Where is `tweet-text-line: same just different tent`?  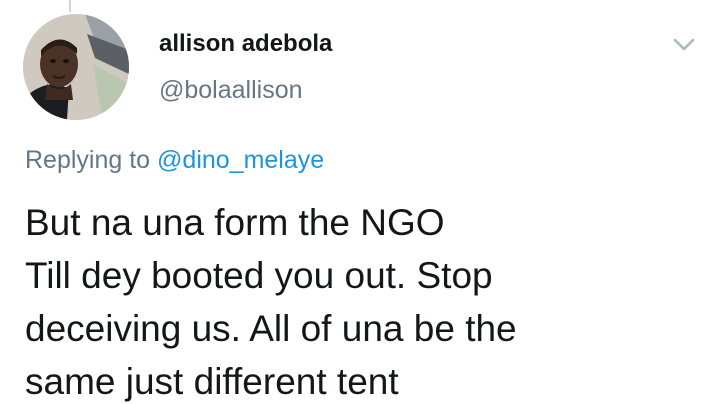
tweet-text-line: same just different tent is located at coordinates (212, 381).